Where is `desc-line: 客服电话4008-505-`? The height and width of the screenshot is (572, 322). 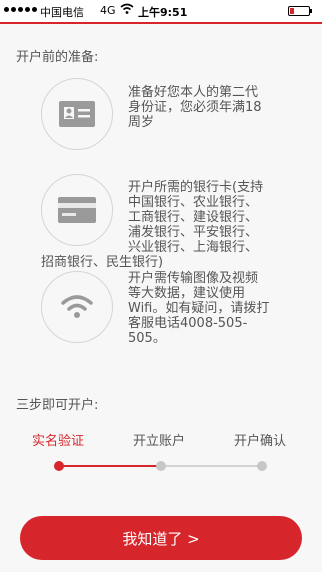
desc-line: 客服电话4008-505- is located at coordinates (188, 323).